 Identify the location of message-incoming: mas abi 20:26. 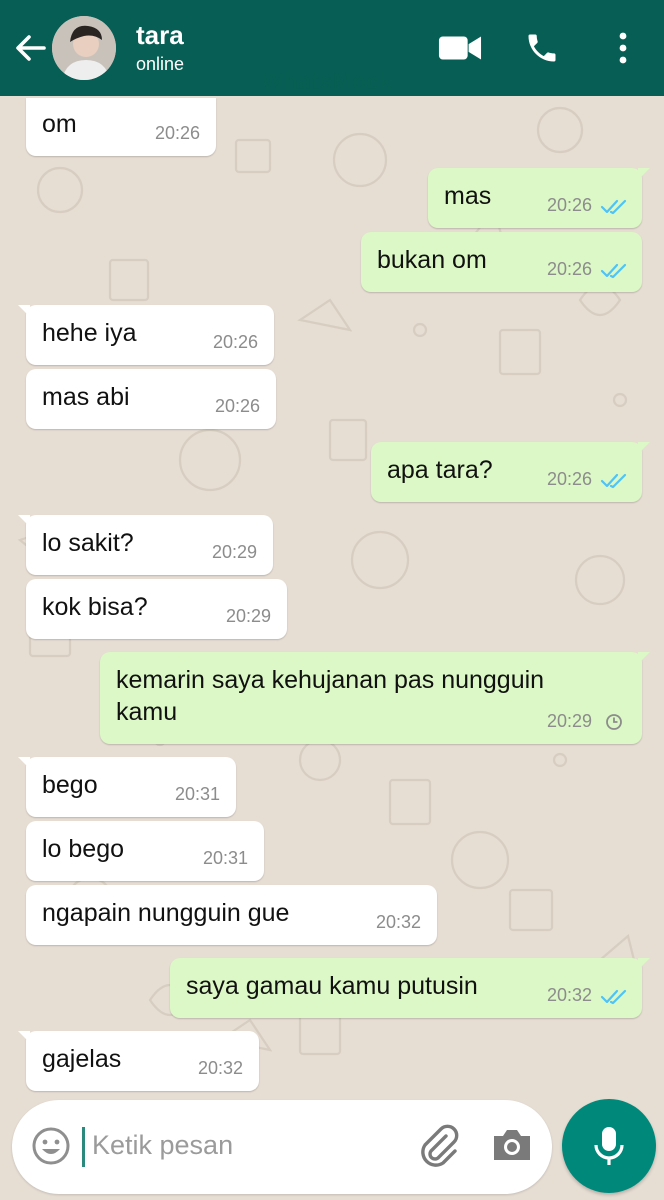
(151, 399).